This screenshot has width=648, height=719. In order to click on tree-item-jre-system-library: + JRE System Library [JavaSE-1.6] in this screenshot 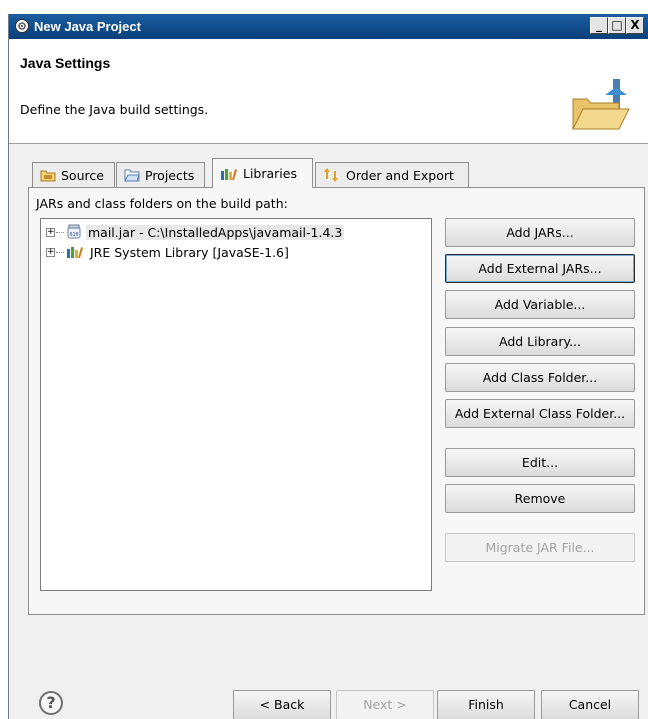, I will do `click(166, 252)`.